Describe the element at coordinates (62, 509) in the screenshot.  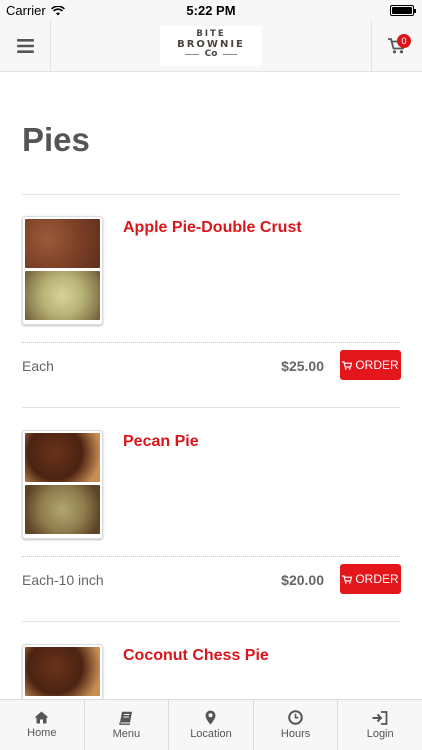
I see `pecan-pie-slice-photo` at that location.